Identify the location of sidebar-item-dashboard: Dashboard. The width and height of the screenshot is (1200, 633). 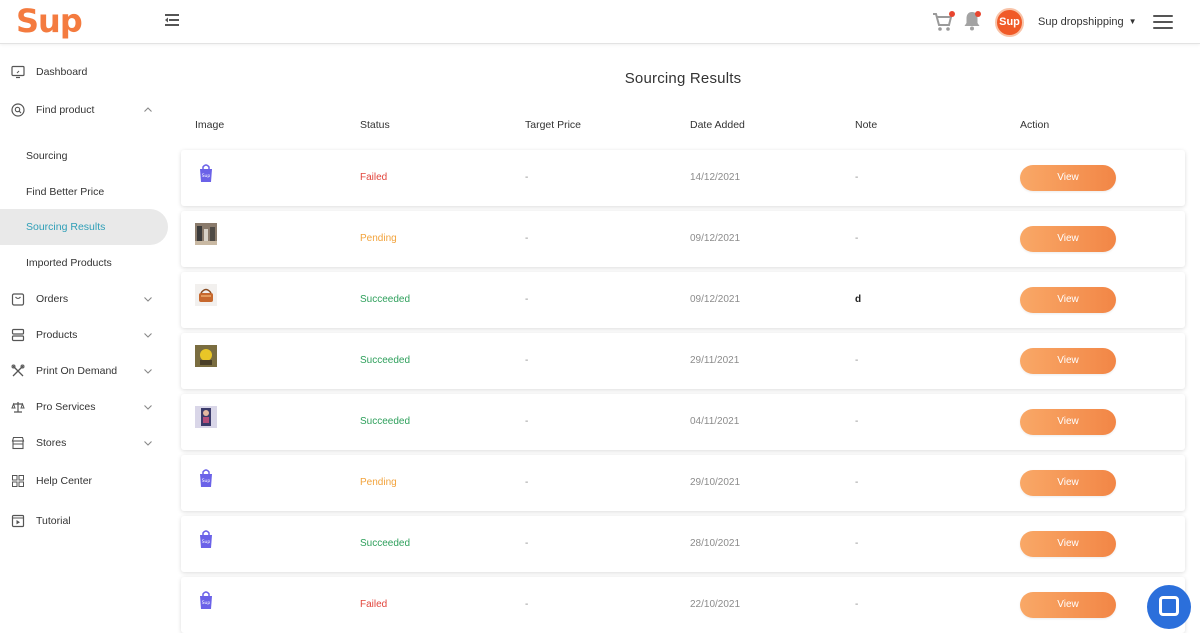
(84, 72).